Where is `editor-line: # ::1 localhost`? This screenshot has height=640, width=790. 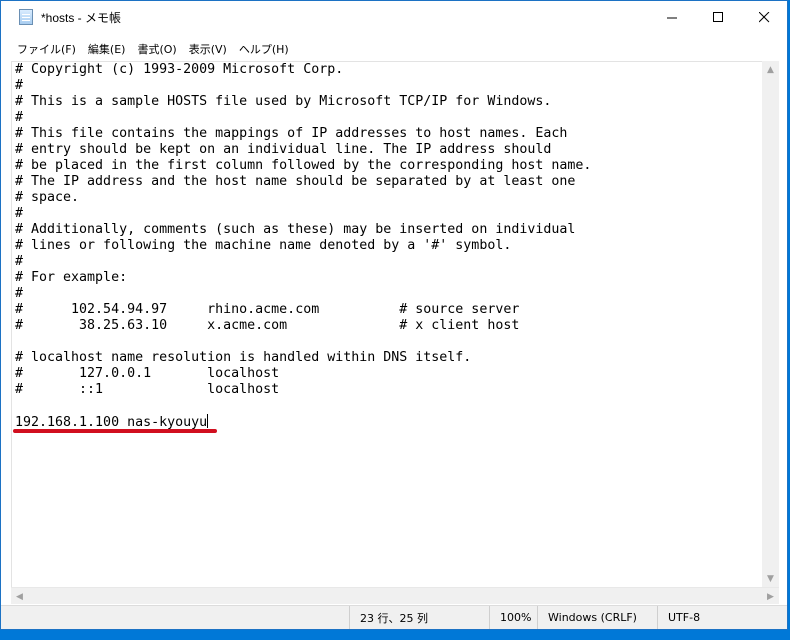
editor-line: # ::1 localhost is located at coordinates (147, 389).